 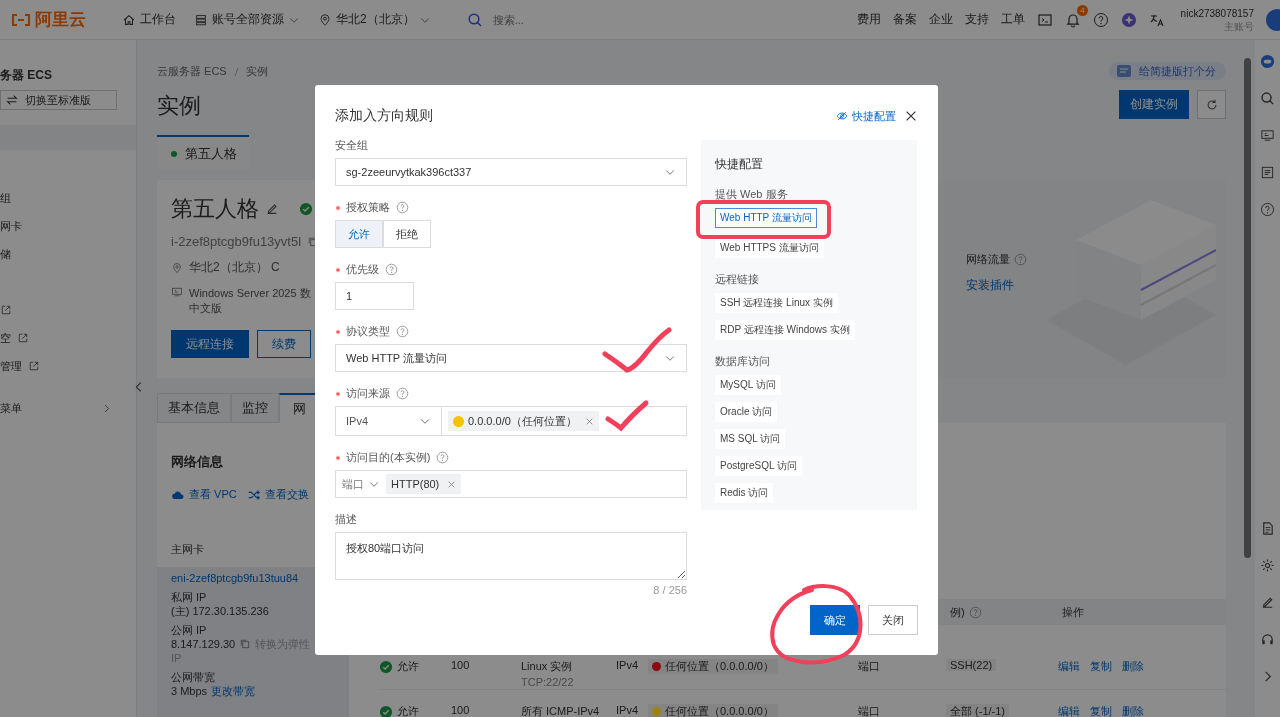 I want to click on sidebar-item: 网卡, so click(x=11, y=226).